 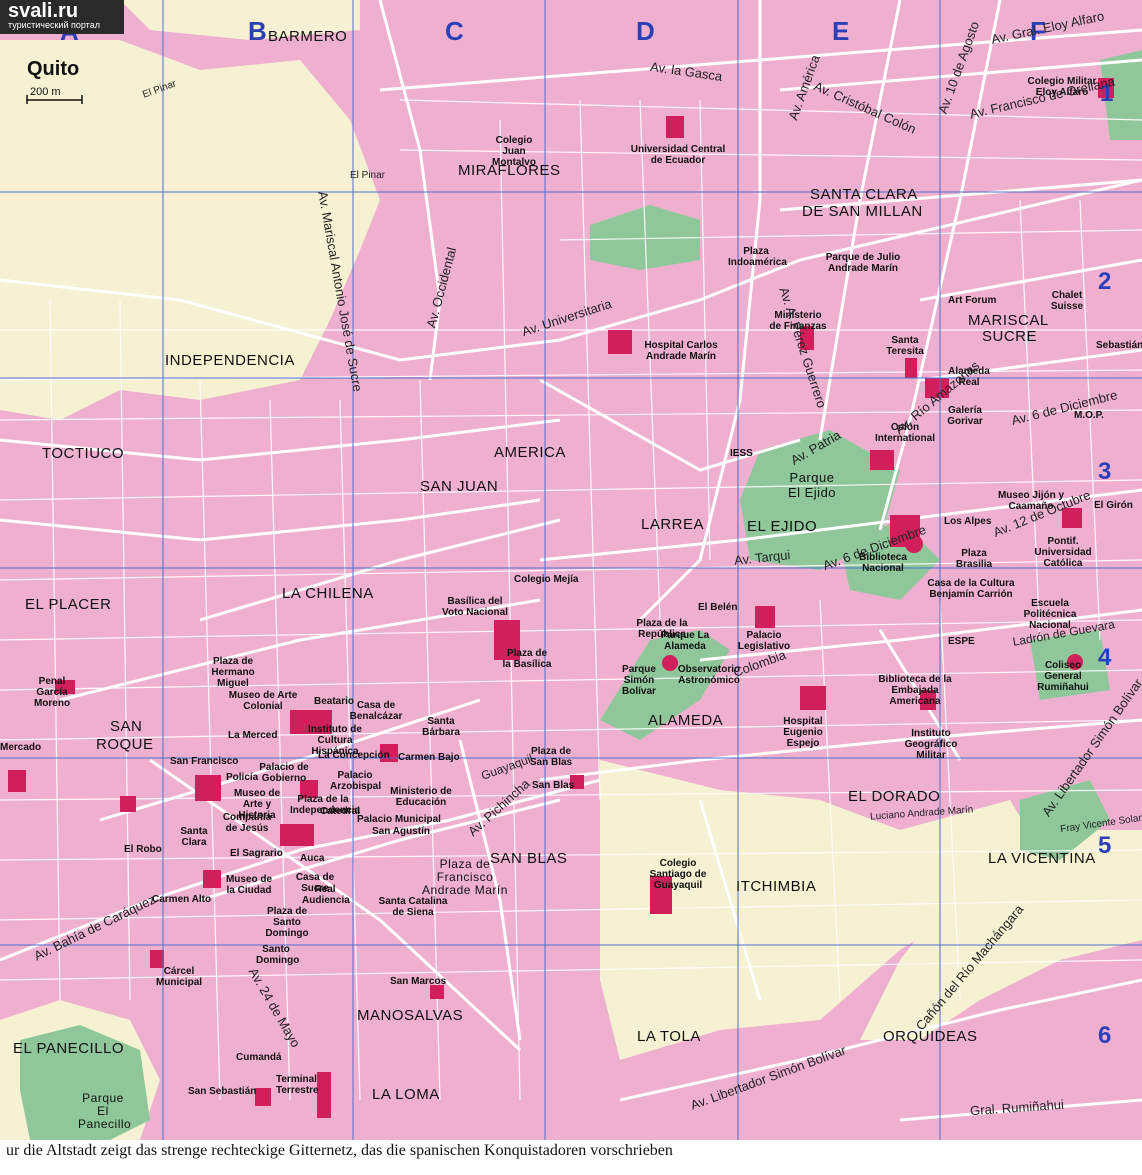 I want to click on lm-policia: Policía, so click(x=242, y=777).